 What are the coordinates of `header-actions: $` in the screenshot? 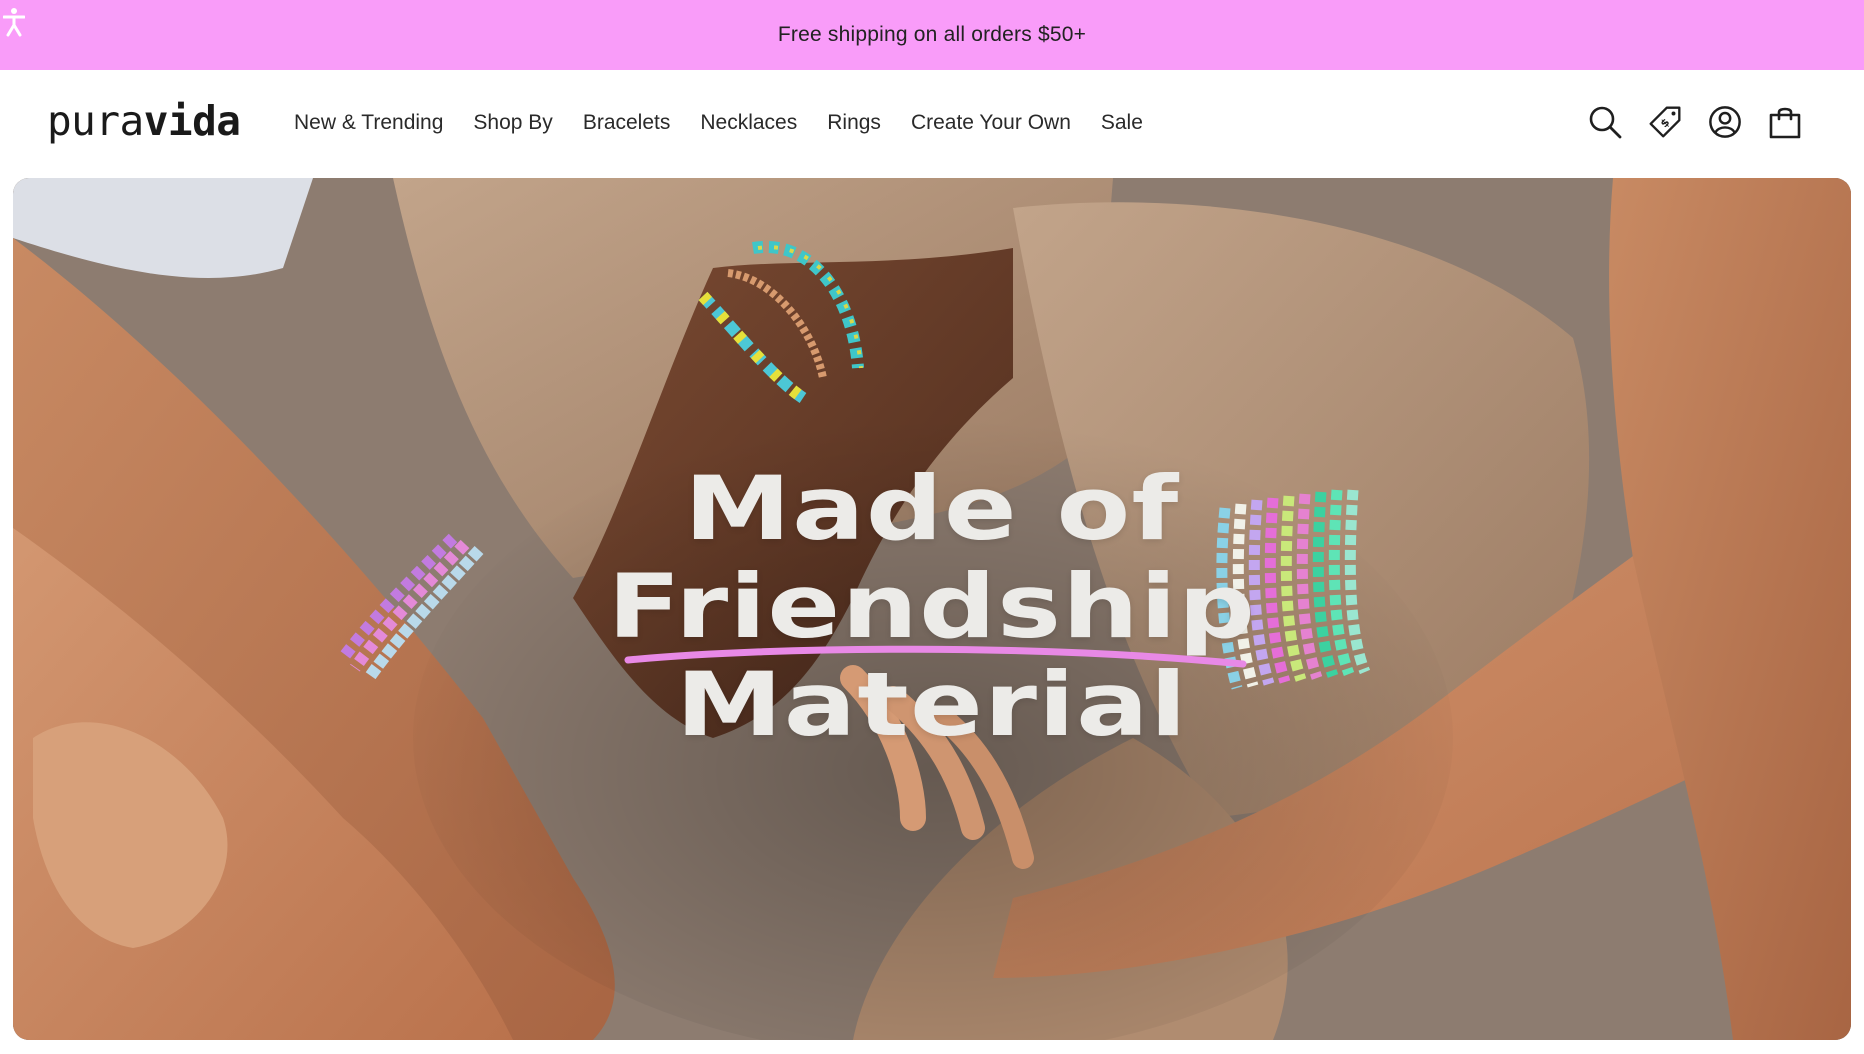 It's located at (1695, 122).